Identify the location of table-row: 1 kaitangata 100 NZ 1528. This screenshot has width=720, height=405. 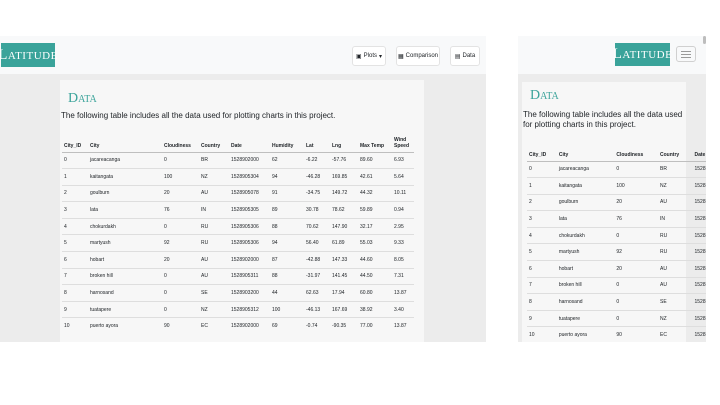
(616, 186).